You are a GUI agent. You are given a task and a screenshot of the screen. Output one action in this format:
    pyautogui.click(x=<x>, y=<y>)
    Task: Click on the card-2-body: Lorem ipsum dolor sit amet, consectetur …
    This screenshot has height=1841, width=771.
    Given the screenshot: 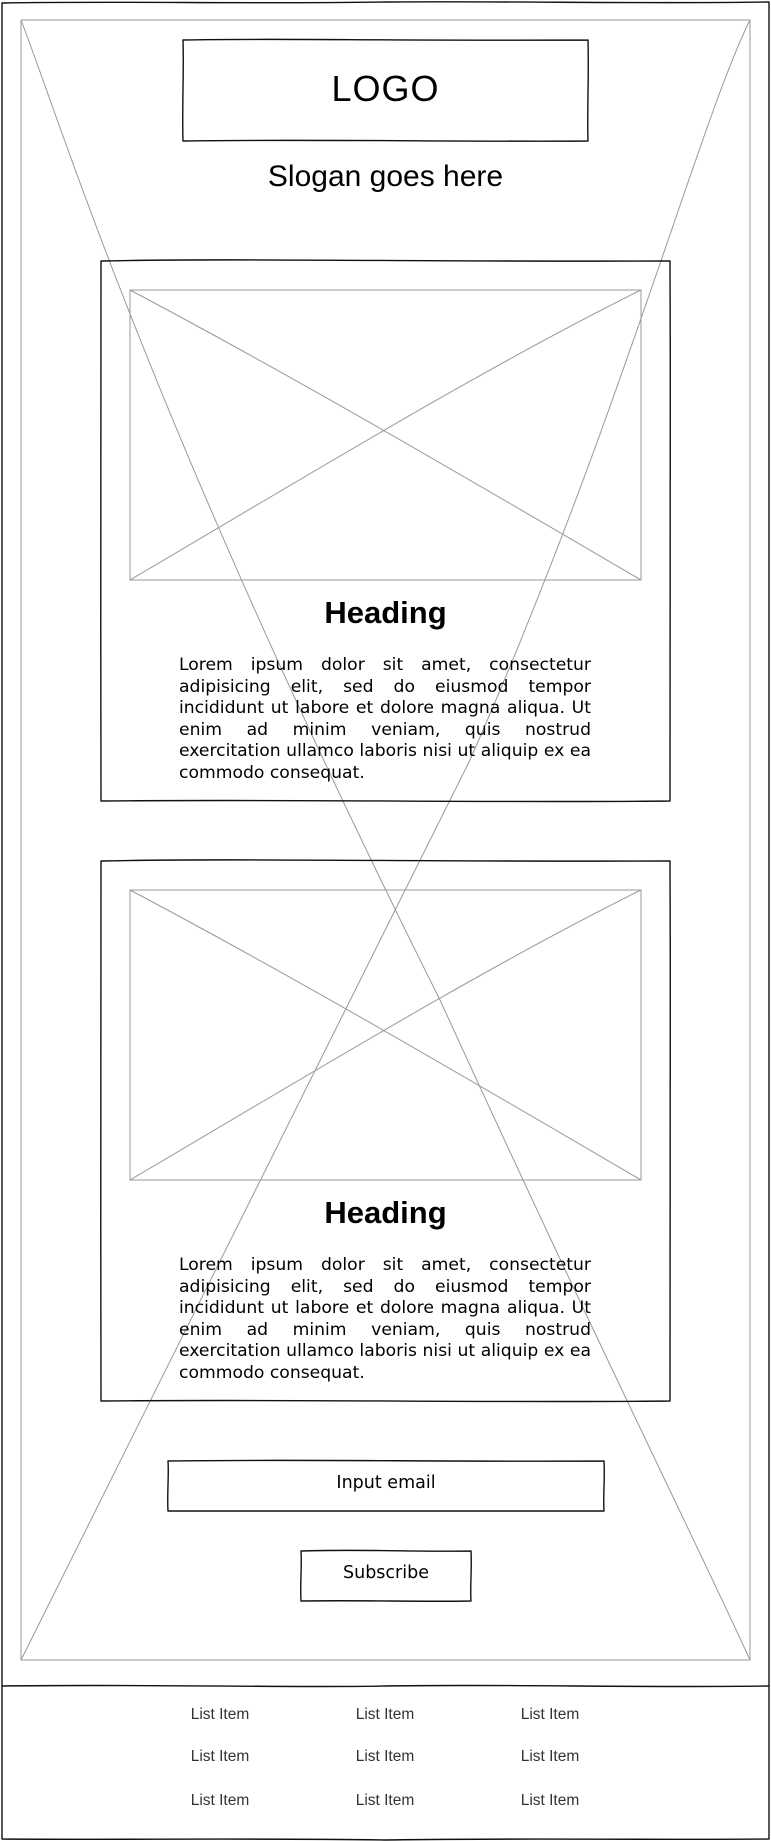 What is the action you would take?
    pyautogui.click(x=385, y=1319)
    